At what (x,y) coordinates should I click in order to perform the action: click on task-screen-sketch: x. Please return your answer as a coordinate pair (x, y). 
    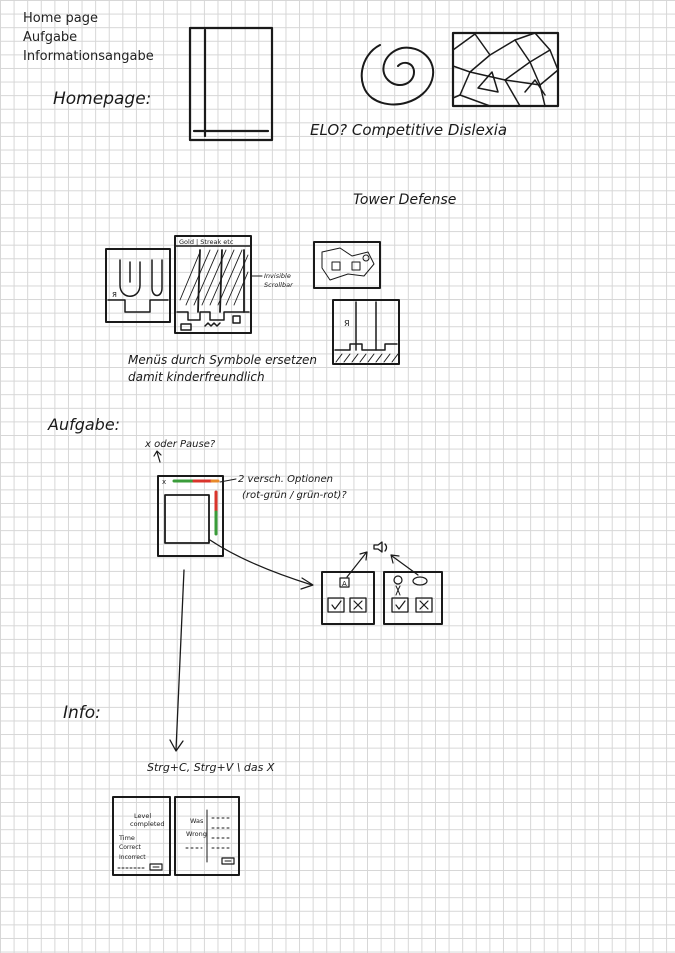
    Looking at the image, I should click on (190, 516).